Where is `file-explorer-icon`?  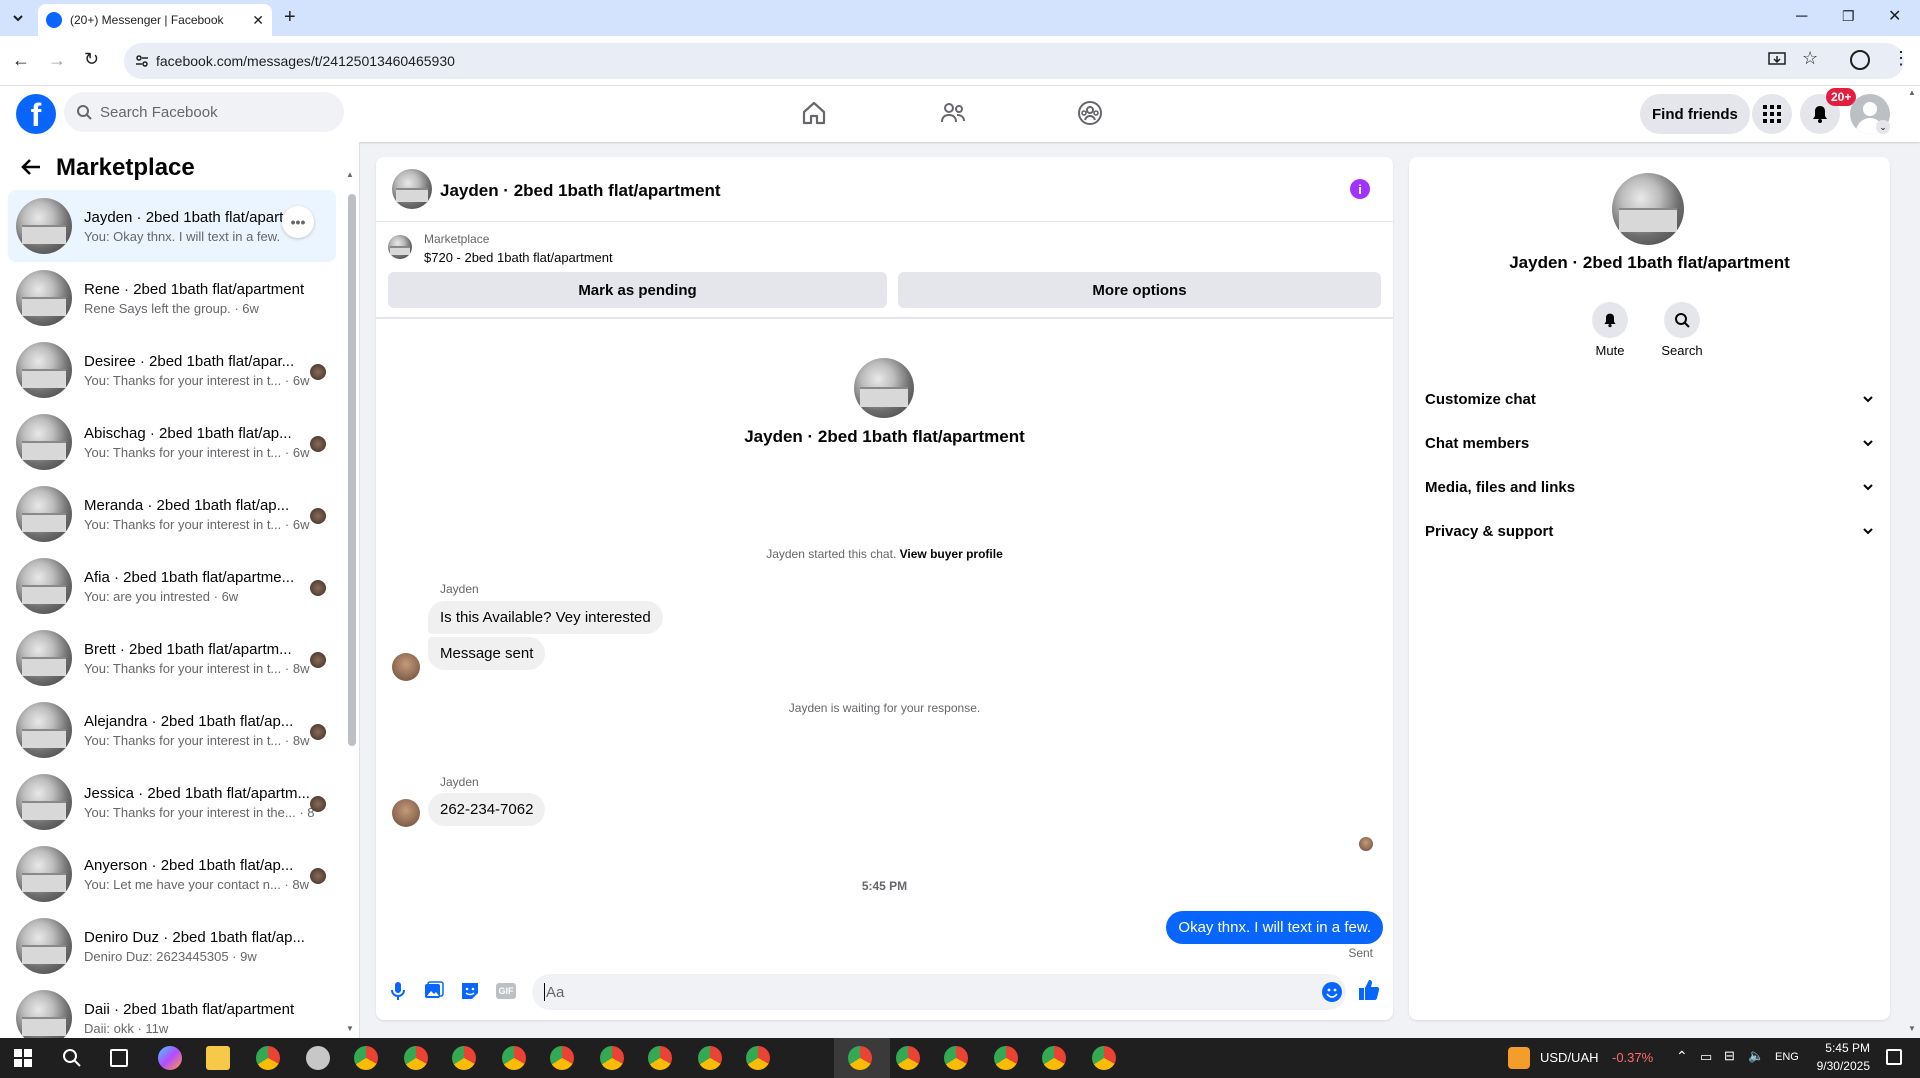 file-explorer-icon is located at coordinates (218, 1058).